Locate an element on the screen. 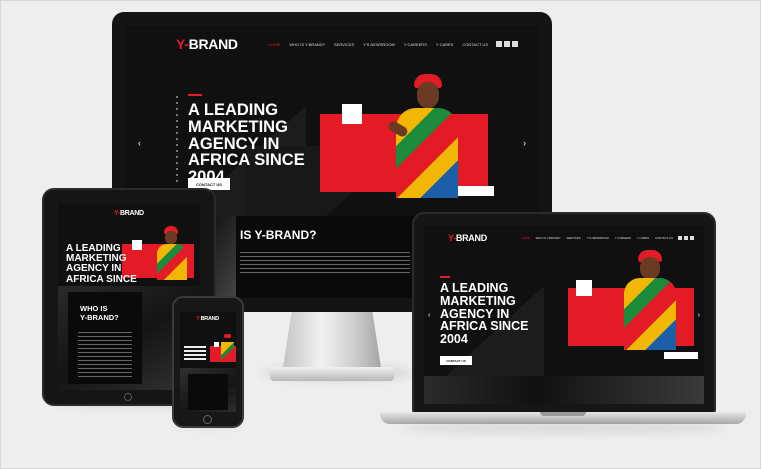  vertical-side-text is located at coordinates (177, 141).